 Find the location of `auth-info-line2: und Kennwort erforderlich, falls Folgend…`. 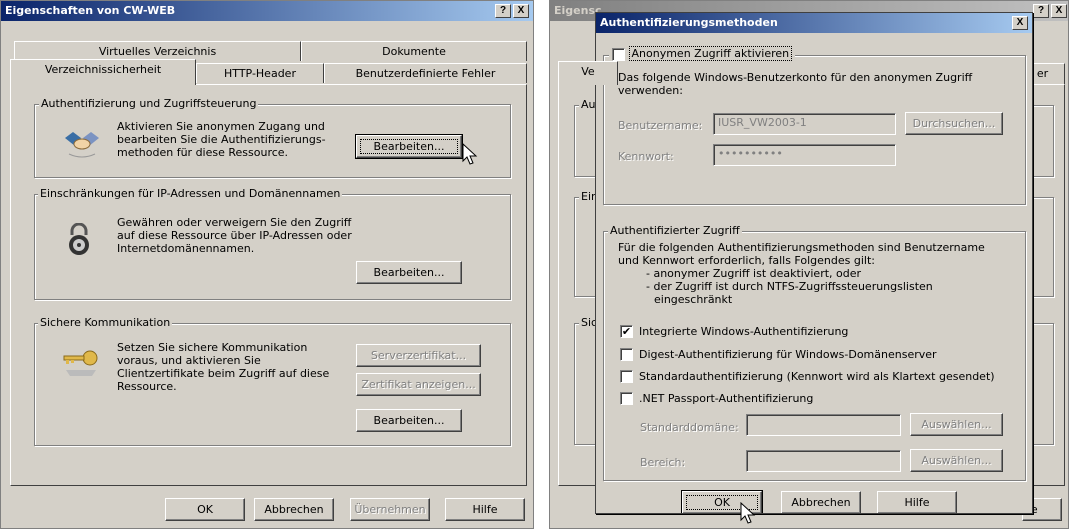

auth-info-line2: und Kennwort erforderlich, falls Folgend… is located at coordinates (746, 260).